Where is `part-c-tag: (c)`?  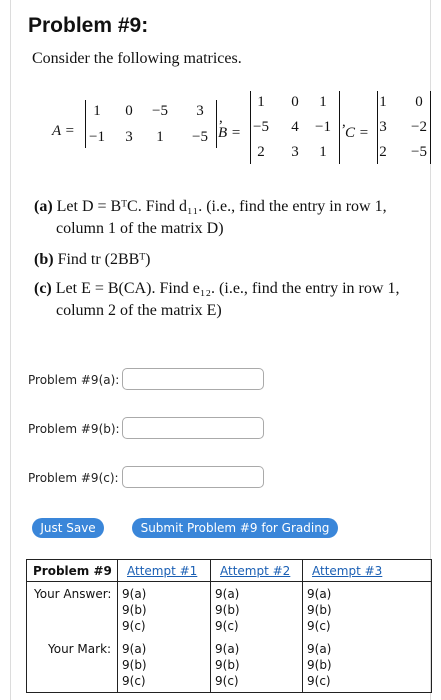 part-c-tag: (c) is located at coordinates (43, 288).